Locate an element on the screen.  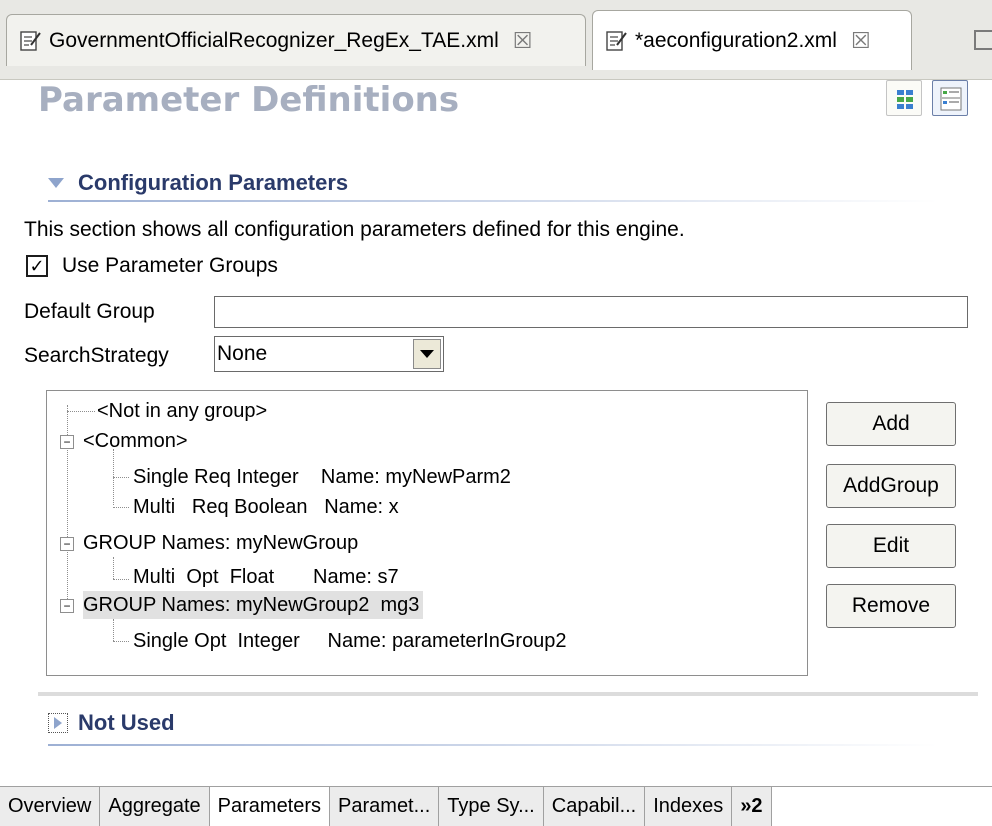
page-title: Parameter Definitions is located at coordinates (249, 100).